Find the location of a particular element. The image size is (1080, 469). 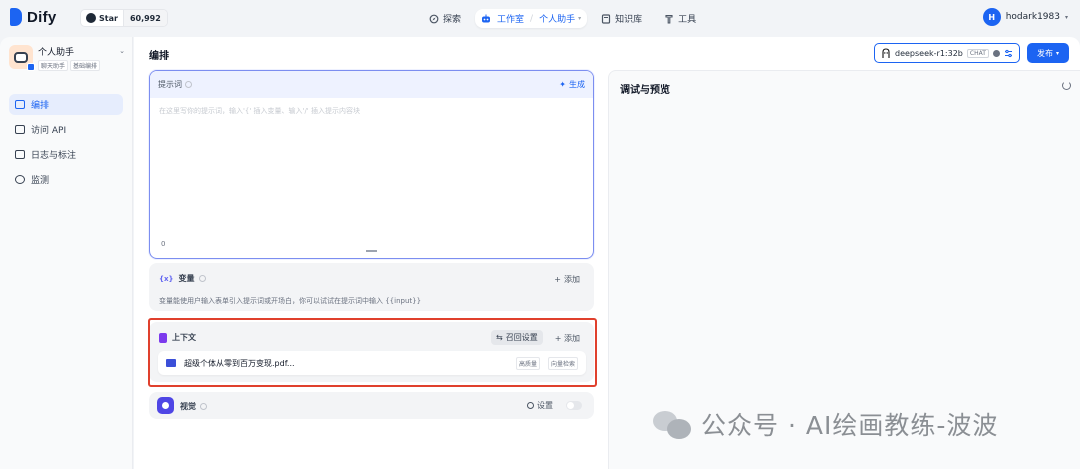

explore-icon is located at coordinates (434, 18).